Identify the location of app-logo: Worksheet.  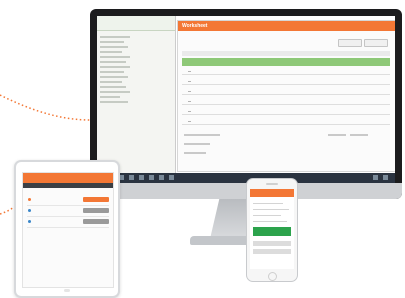
(195, 26).